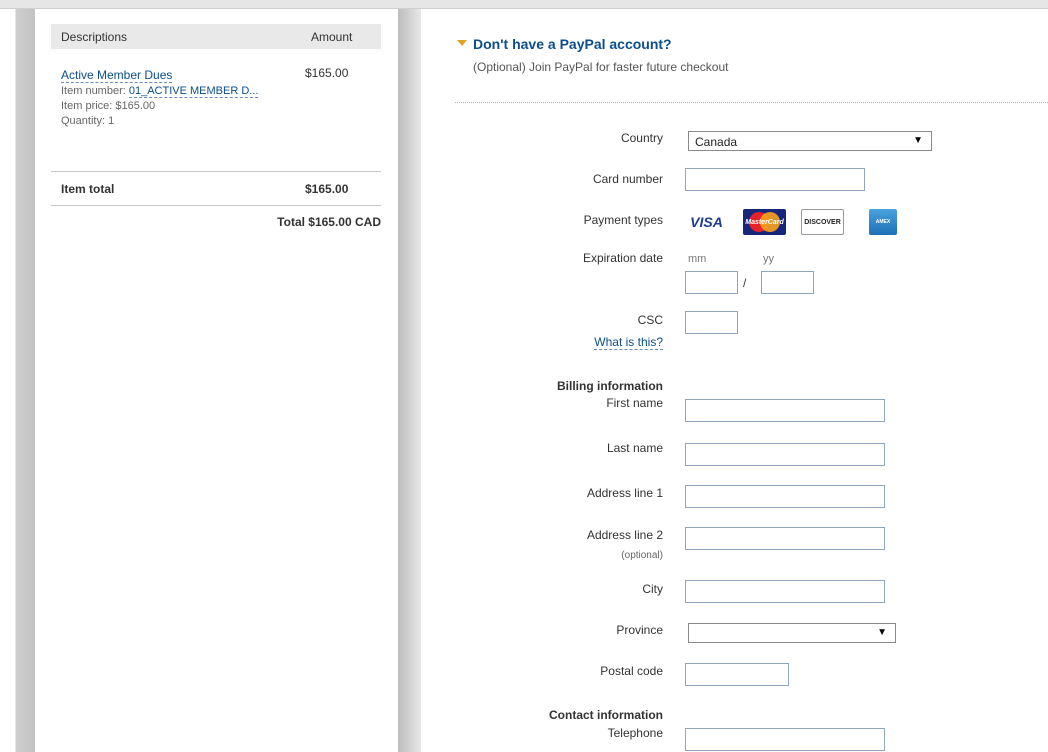 The height and width of the screenshot is (752, 1048). Describe the element at coordinates (737, 674) in the screenshot. I see `postal-code-input` at that location.